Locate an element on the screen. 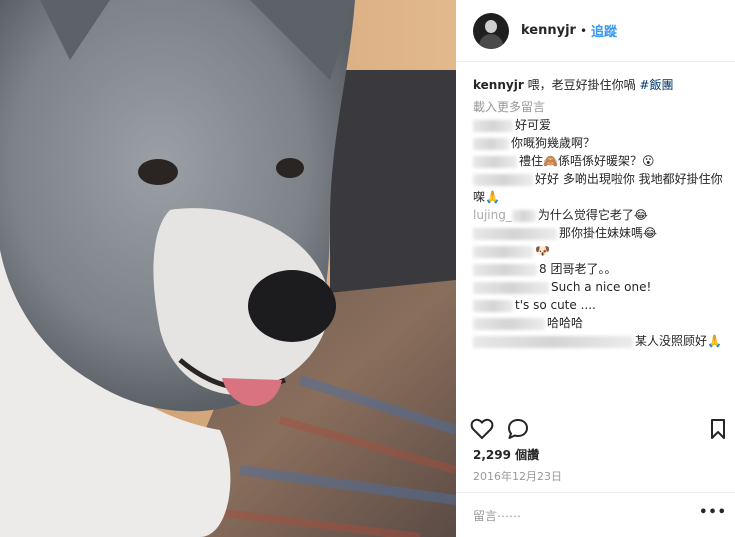 This screenshot has height=537, width=735. post-header: kennyjr • 追蹤 is located at coordinates (595, 31).